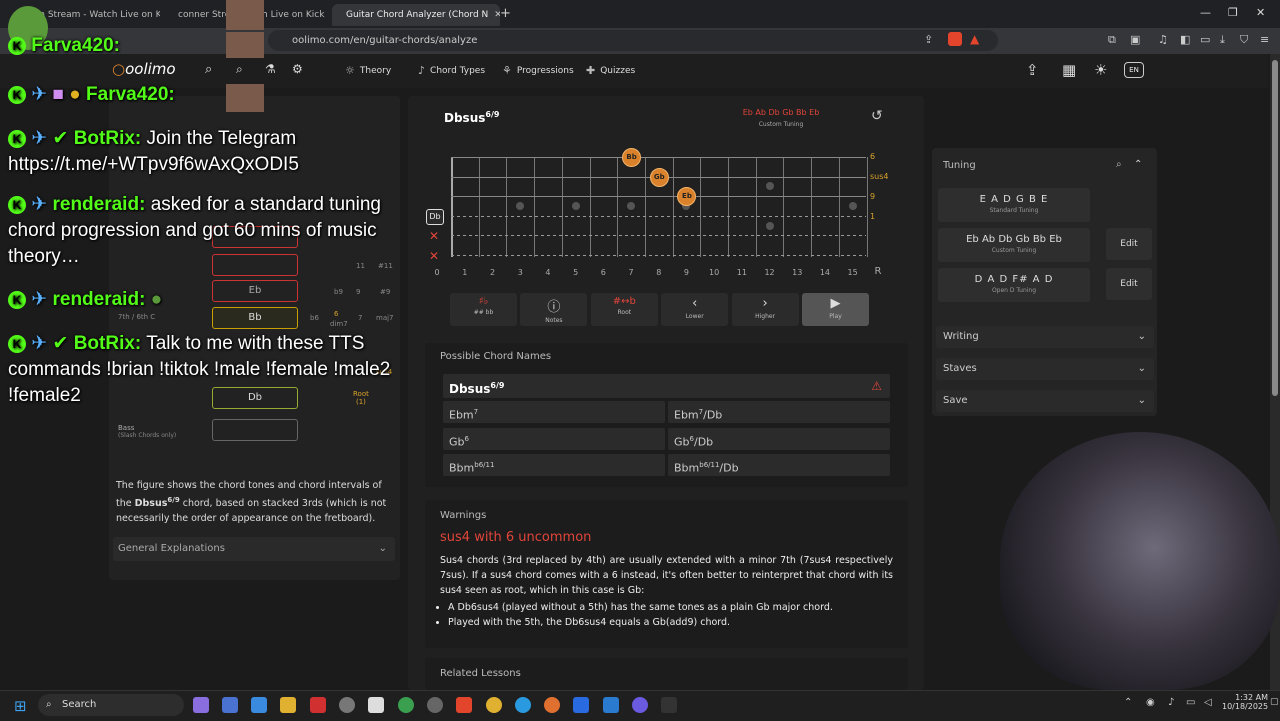 The height and width of the screenshot is (721, 1280). Describe the element at coordinates (1112, 40) in the screenshot. I see `extensions-icon: ⧉` at that location.